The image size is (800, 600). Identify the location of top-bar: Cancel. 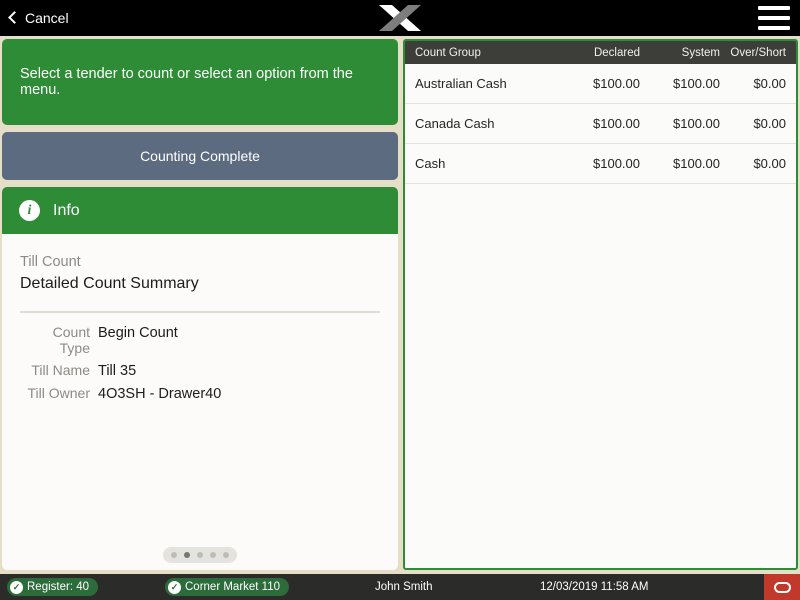
(400, 18).